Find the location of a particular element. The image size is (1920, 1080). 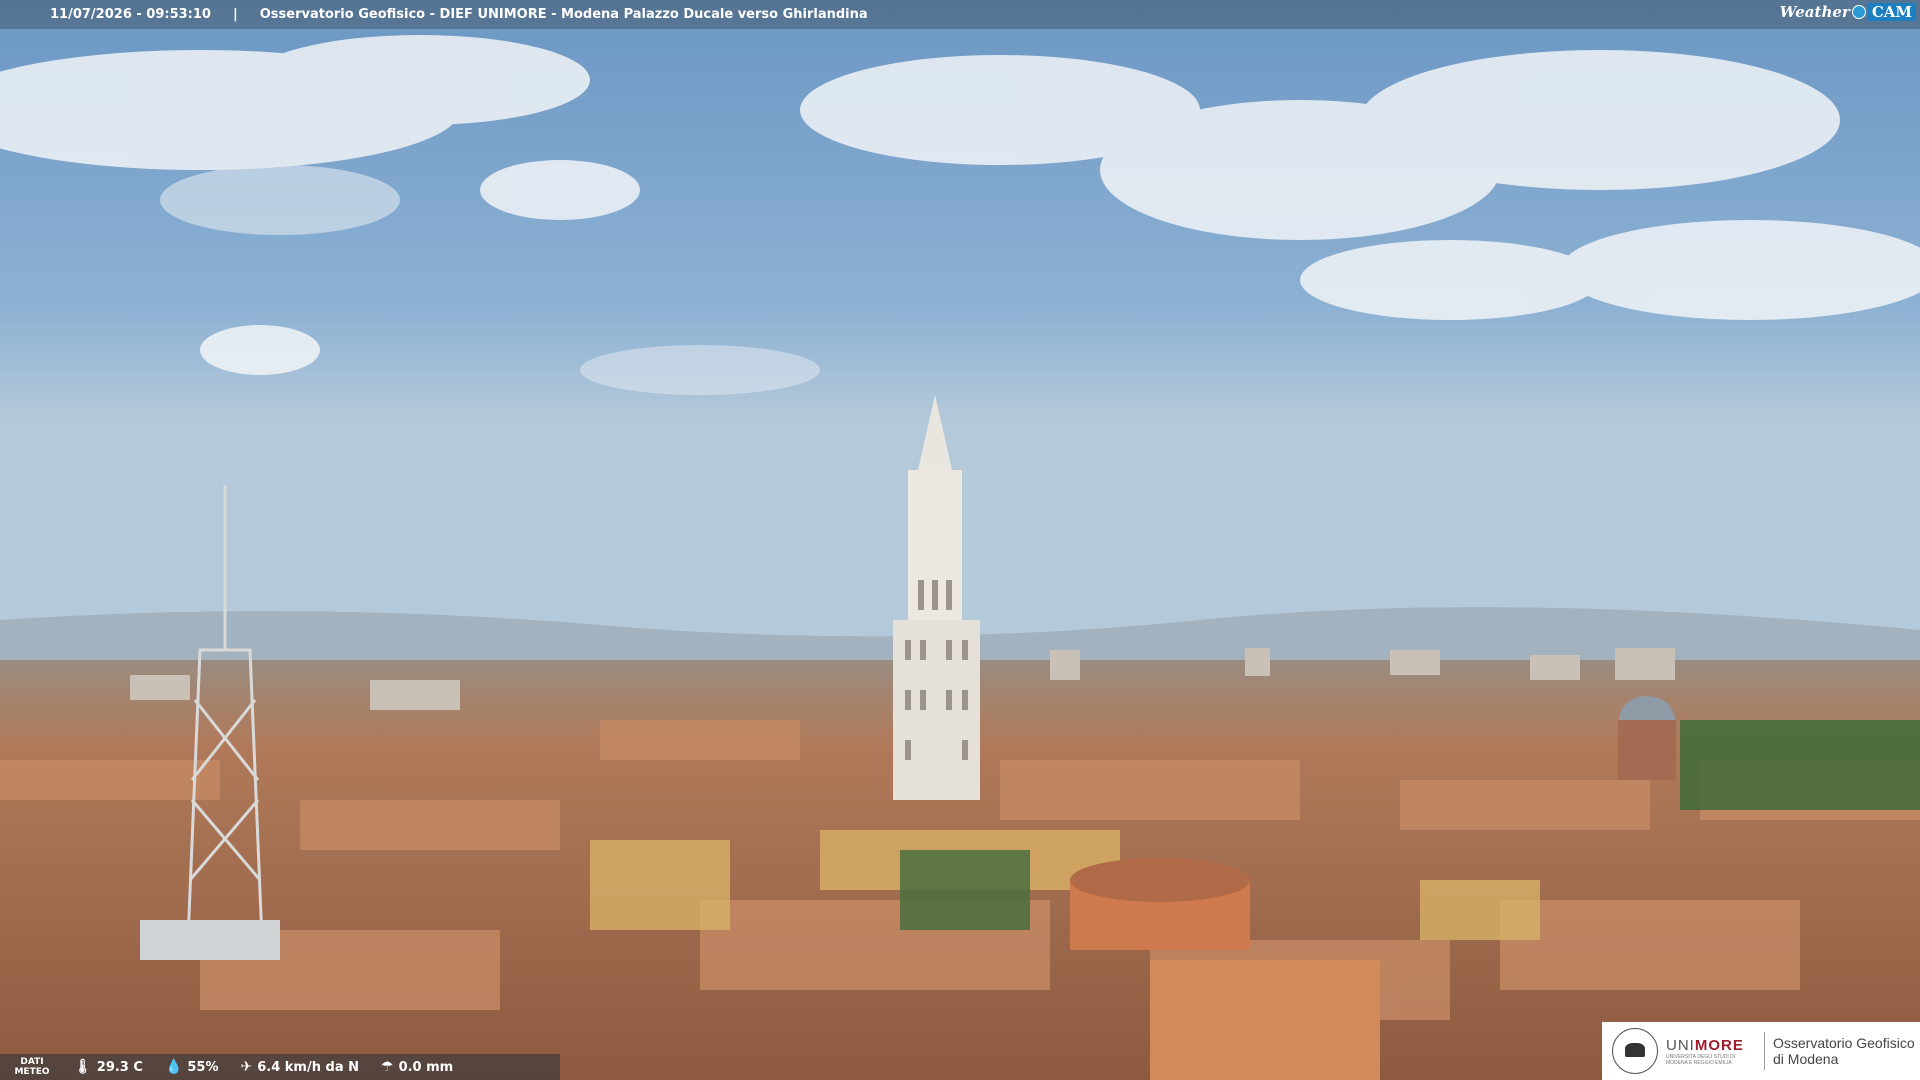

unimore-prefix: UNI is located at coordinates (1680, 1045).